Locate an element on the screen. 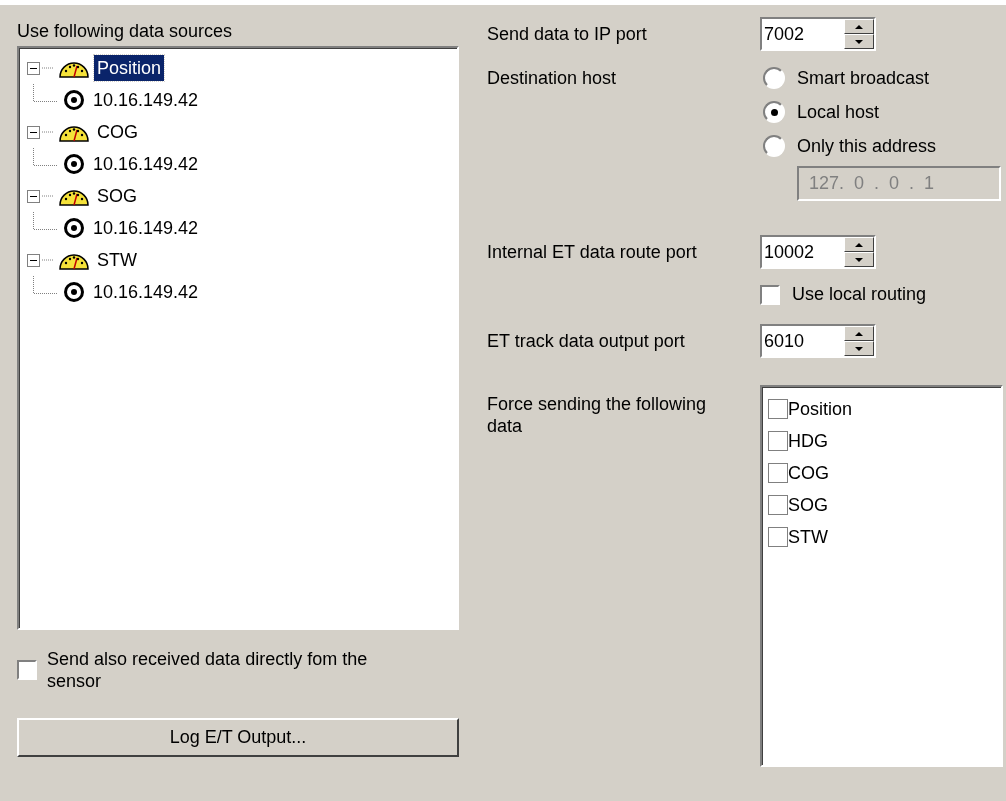 The width and height of the screenshot is (1006, 801). checklist-item: HDG is located at coordinates (808, 441).